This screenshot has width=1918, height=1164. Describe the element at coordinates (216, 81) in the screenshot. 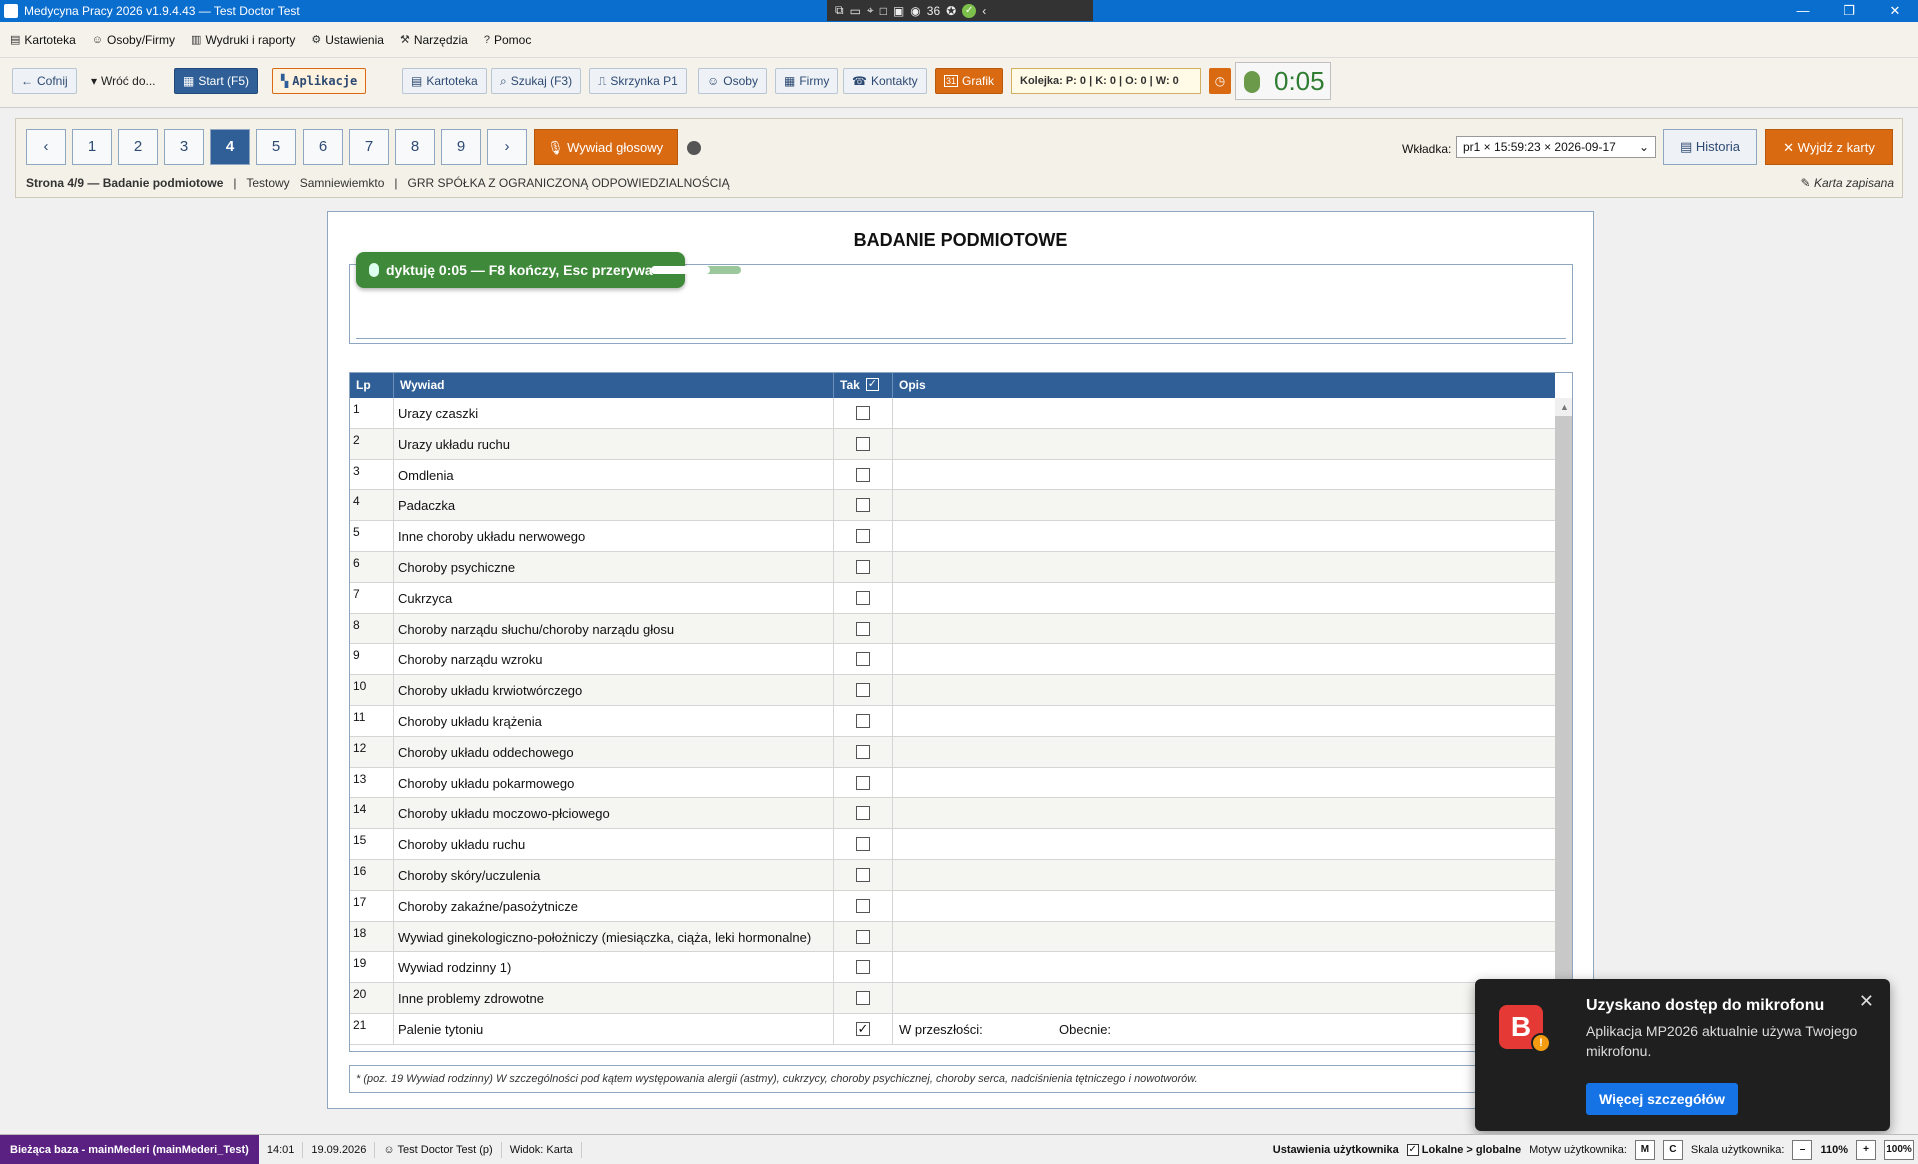

I see `start-button: ▦ Start (F5)` at that location.